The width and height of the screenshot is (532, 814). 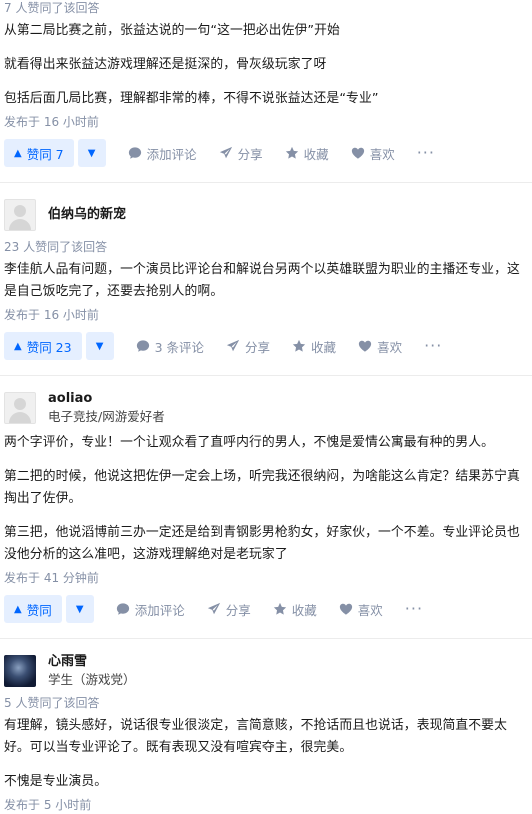 What do you see at coordinates (264, 215) in the screenshot?
I see `author-header: 伯纳乌的新宠` at bounding box center [264, 215].